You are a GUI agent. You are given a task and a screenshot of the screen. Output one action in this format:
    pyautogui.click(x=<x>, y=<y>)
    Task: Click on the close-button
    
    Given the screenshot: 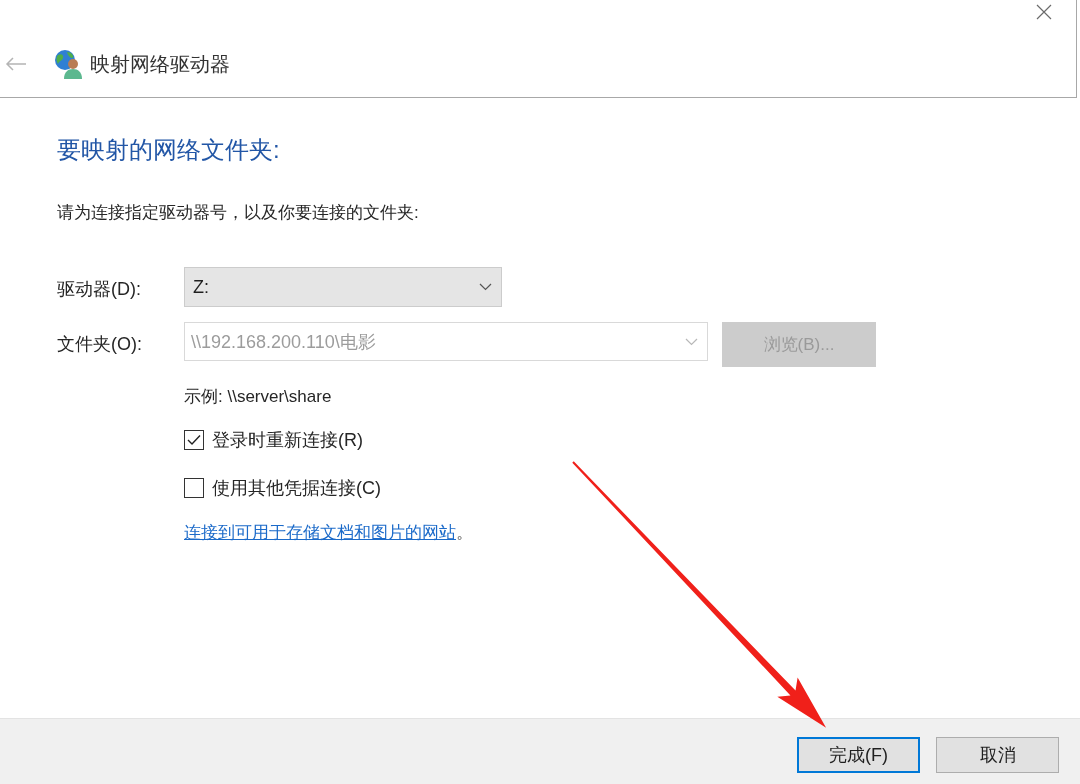 What is the action you would take?
    pyautogui.click(x=1044, y=12)
    